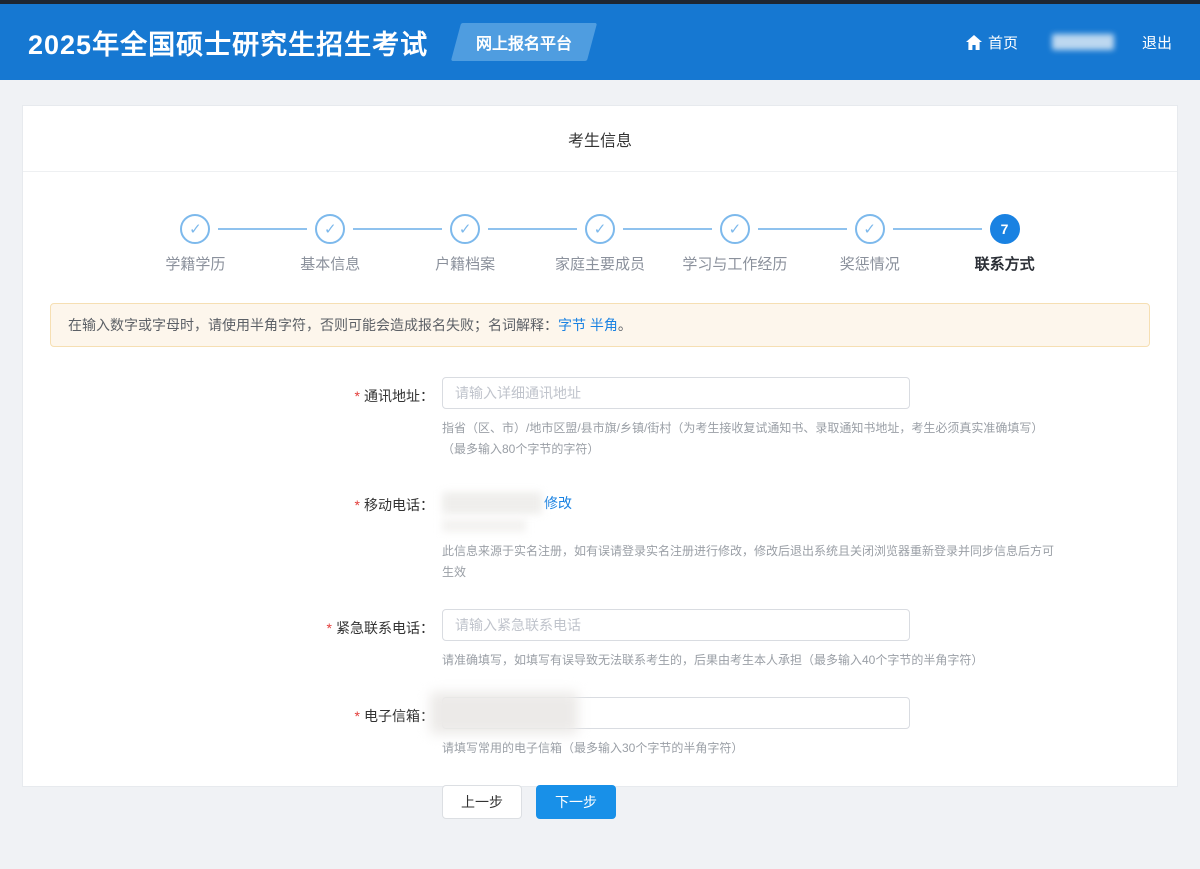 Image resolution: width=1200 pixels, height=869 pixels. Describe the element at coordinates (308, 244) in the screenshot. I see `step-jiben-xinxi: ✓ 基本信息` at that location.